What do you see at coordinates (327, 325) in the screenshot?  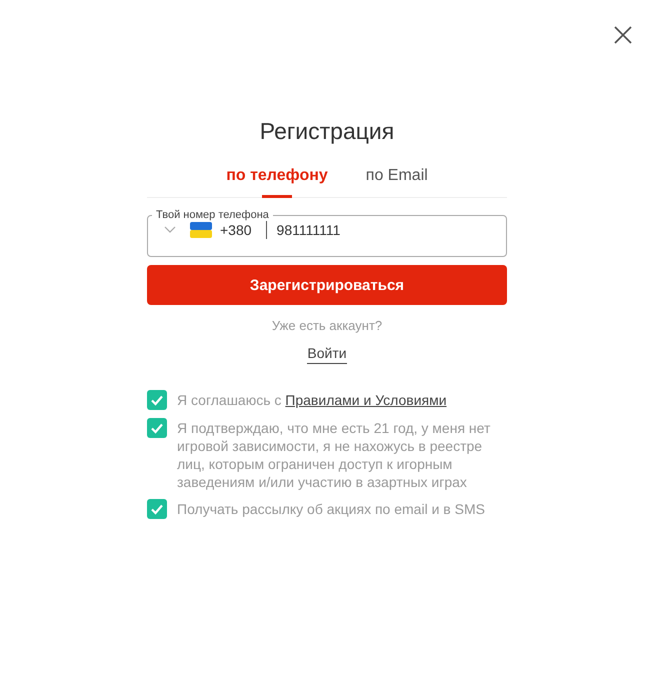 I see `account-prompt: Уже есть аккаунт?` at bounding box center [327, 325].